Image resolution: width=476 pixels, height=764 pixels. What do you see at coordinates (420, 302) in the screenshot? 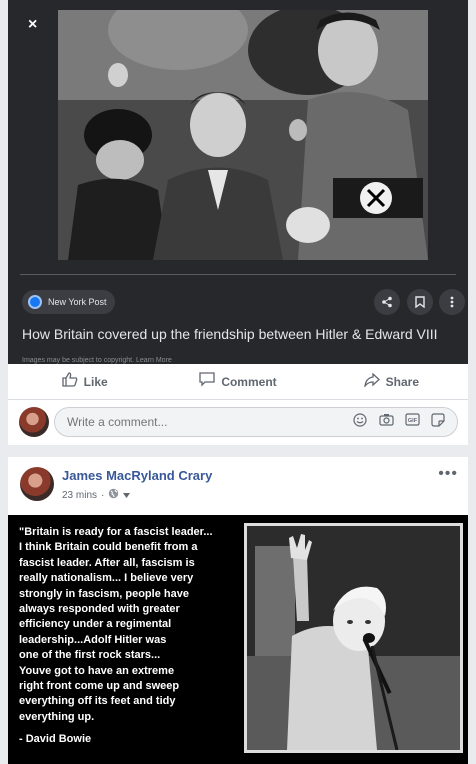
I see `bookmark-icon` at bounding box center [420, 302].